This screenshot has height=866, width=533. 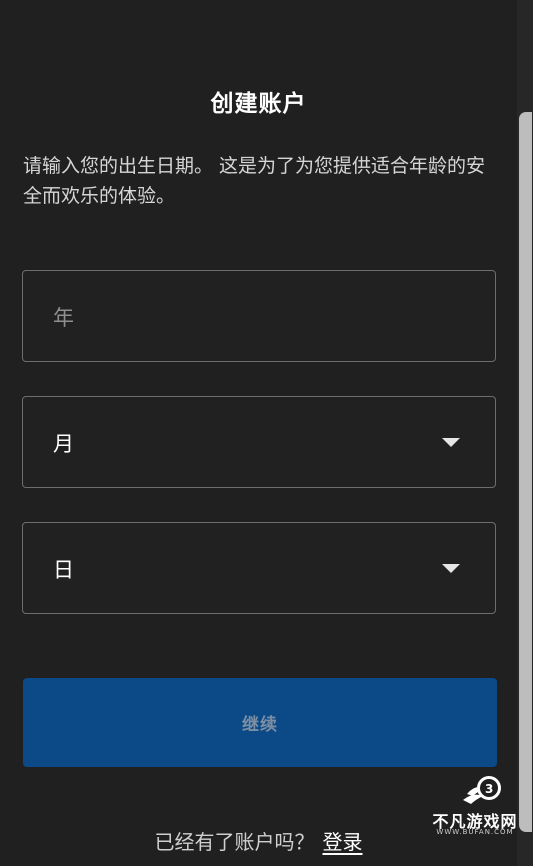 What do you see at coordinates (63, 444) in the screenshot?
I see `month-value: 月` at bounding box center [63, 444].